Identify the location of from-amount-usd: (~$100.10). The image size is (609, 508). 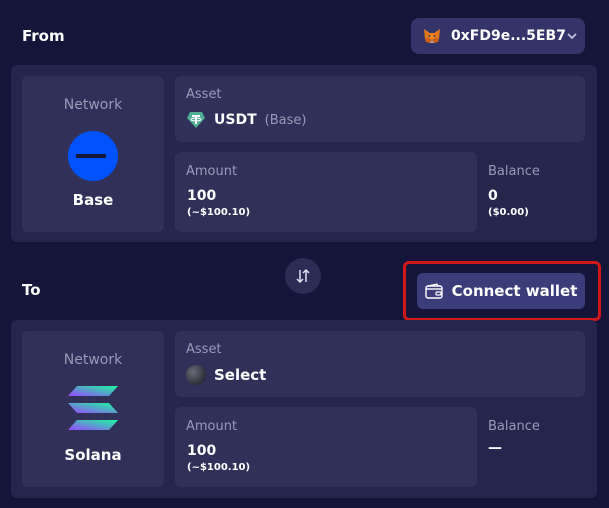
(219, 212).